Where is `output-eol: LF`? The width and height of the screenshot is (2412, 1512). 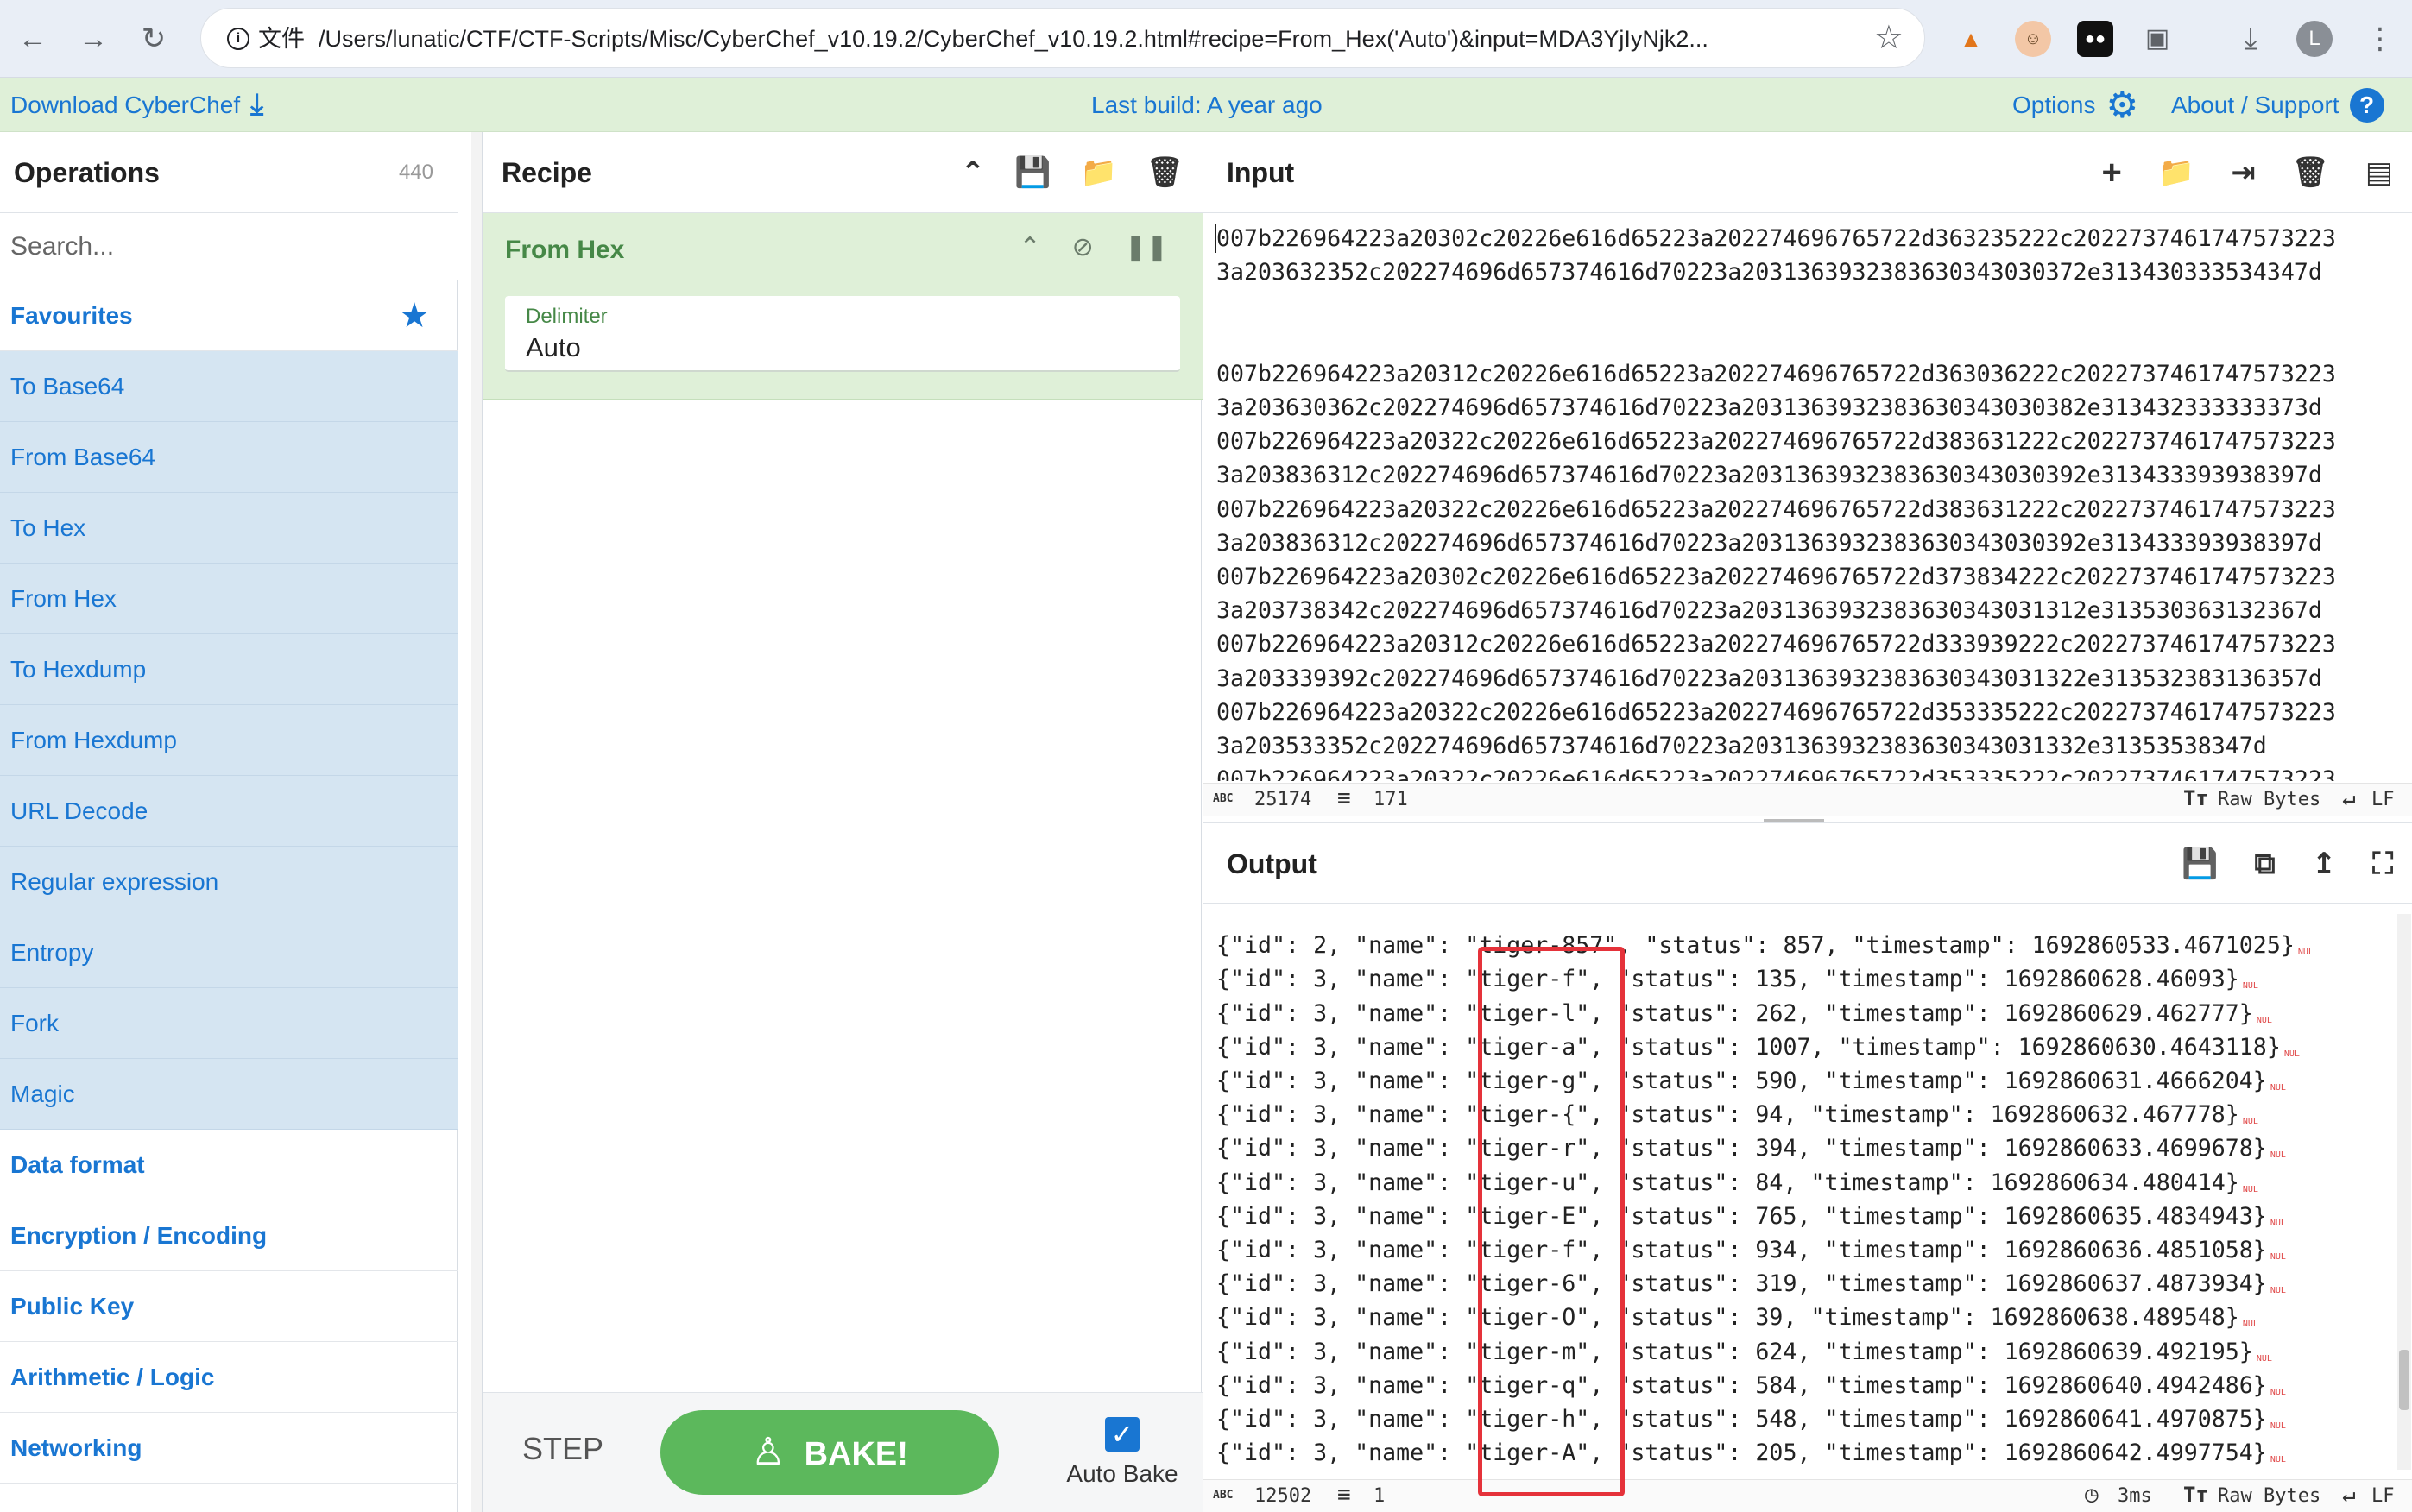
output-eol: LF is located at coordinates (2383, 1496).